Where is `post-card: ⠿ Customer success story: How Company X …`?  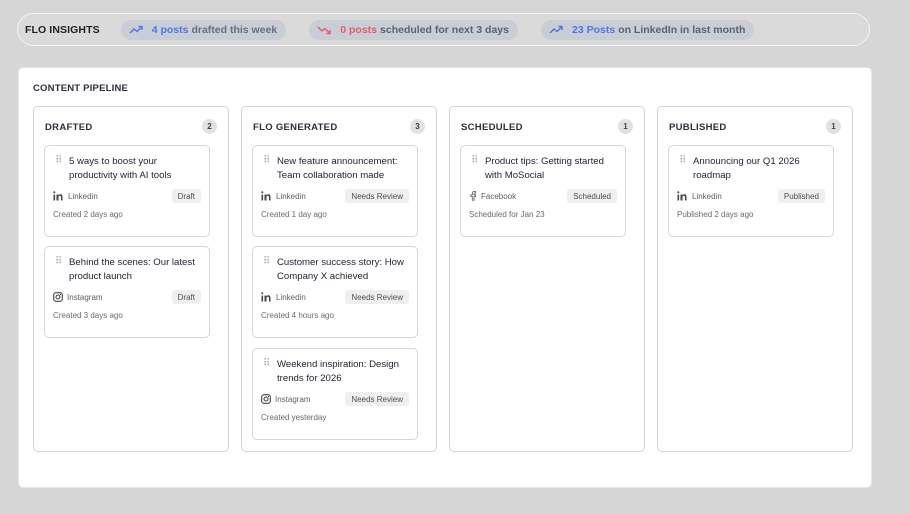 post-card: ⠿ Customer success story: How Company X … is located at coordinates (335, 292).